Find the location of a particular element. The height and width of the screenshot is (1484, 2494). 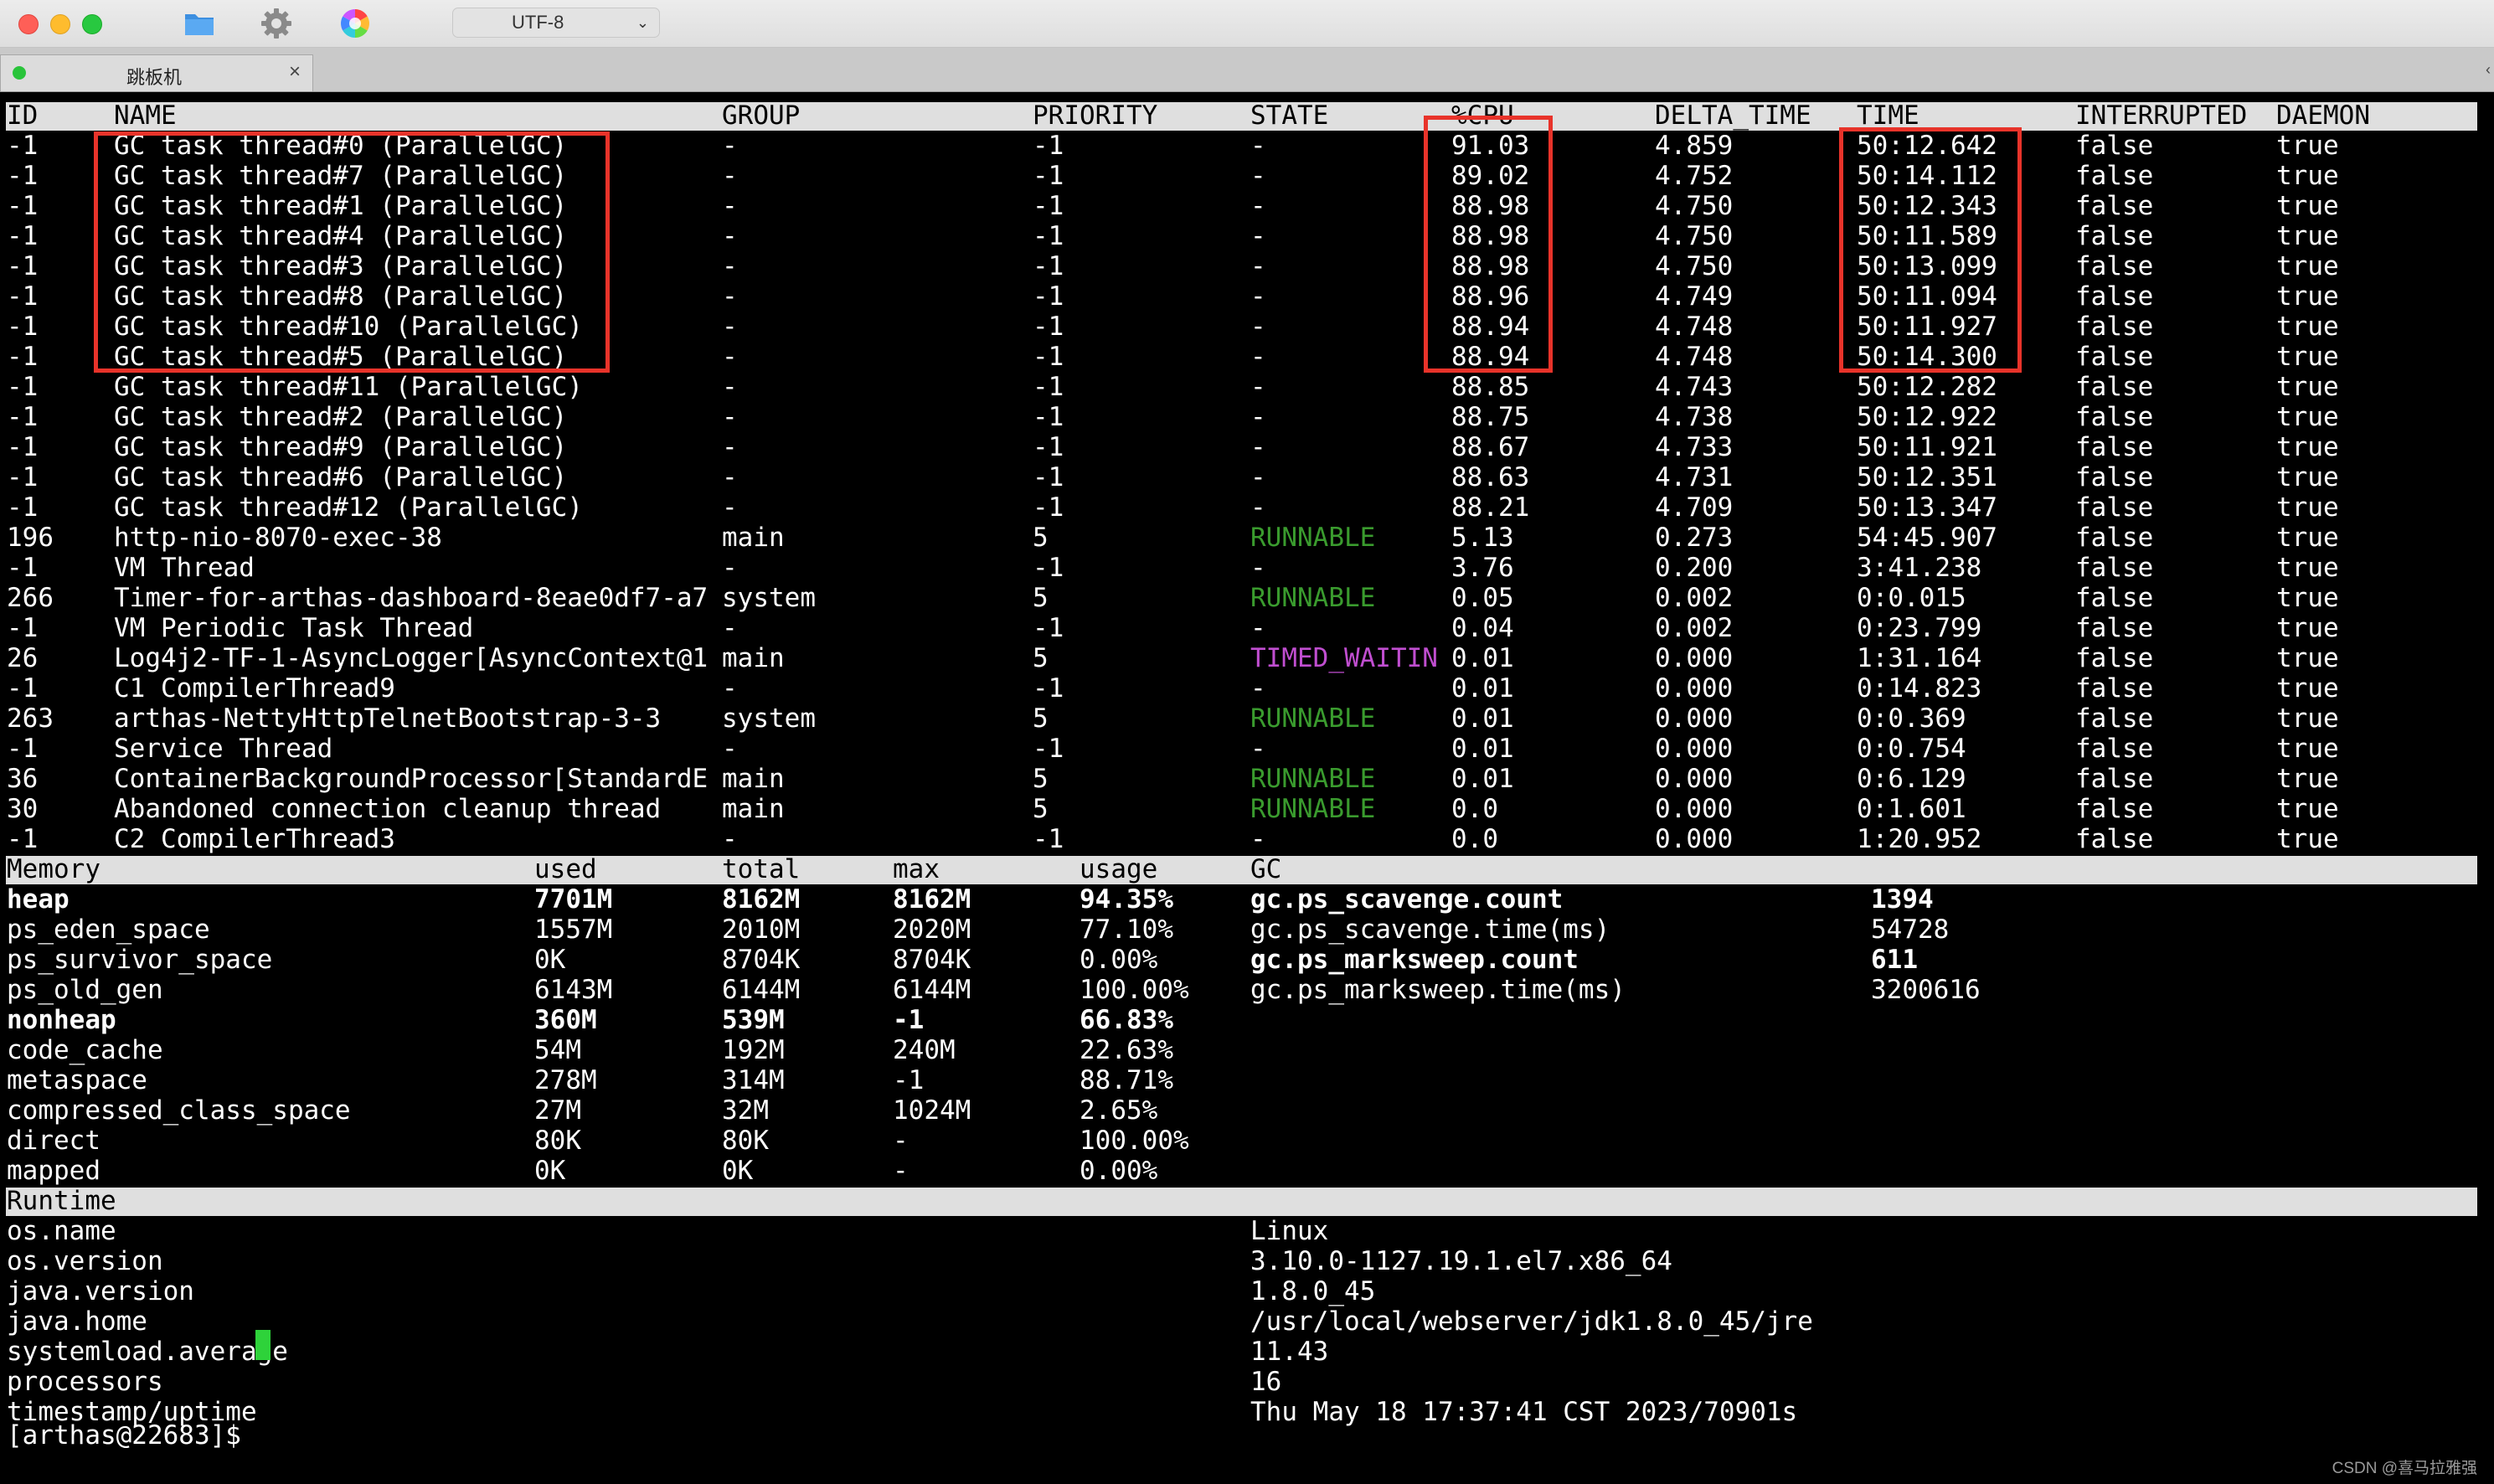

thread-delta-time: 4.748 is located at coordinates (1694, 357).